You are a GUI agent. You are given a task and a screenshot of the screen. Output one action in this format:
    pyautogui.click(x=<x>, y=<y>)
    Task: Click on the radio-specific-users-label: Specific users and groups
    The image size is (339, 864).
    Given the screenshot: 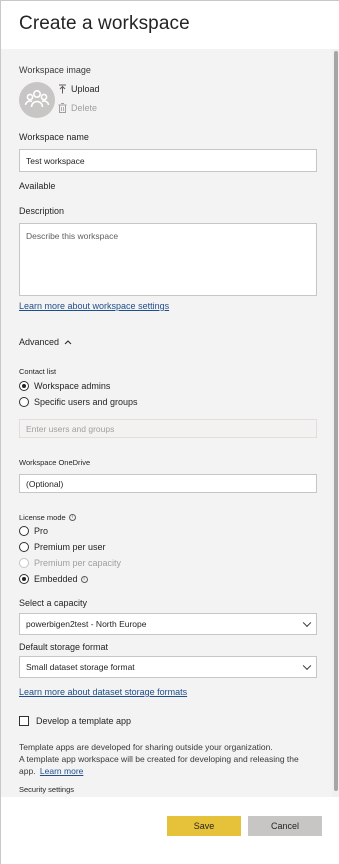 What is the action you would take?
    pyautogui.click(x=86, y=402)
    